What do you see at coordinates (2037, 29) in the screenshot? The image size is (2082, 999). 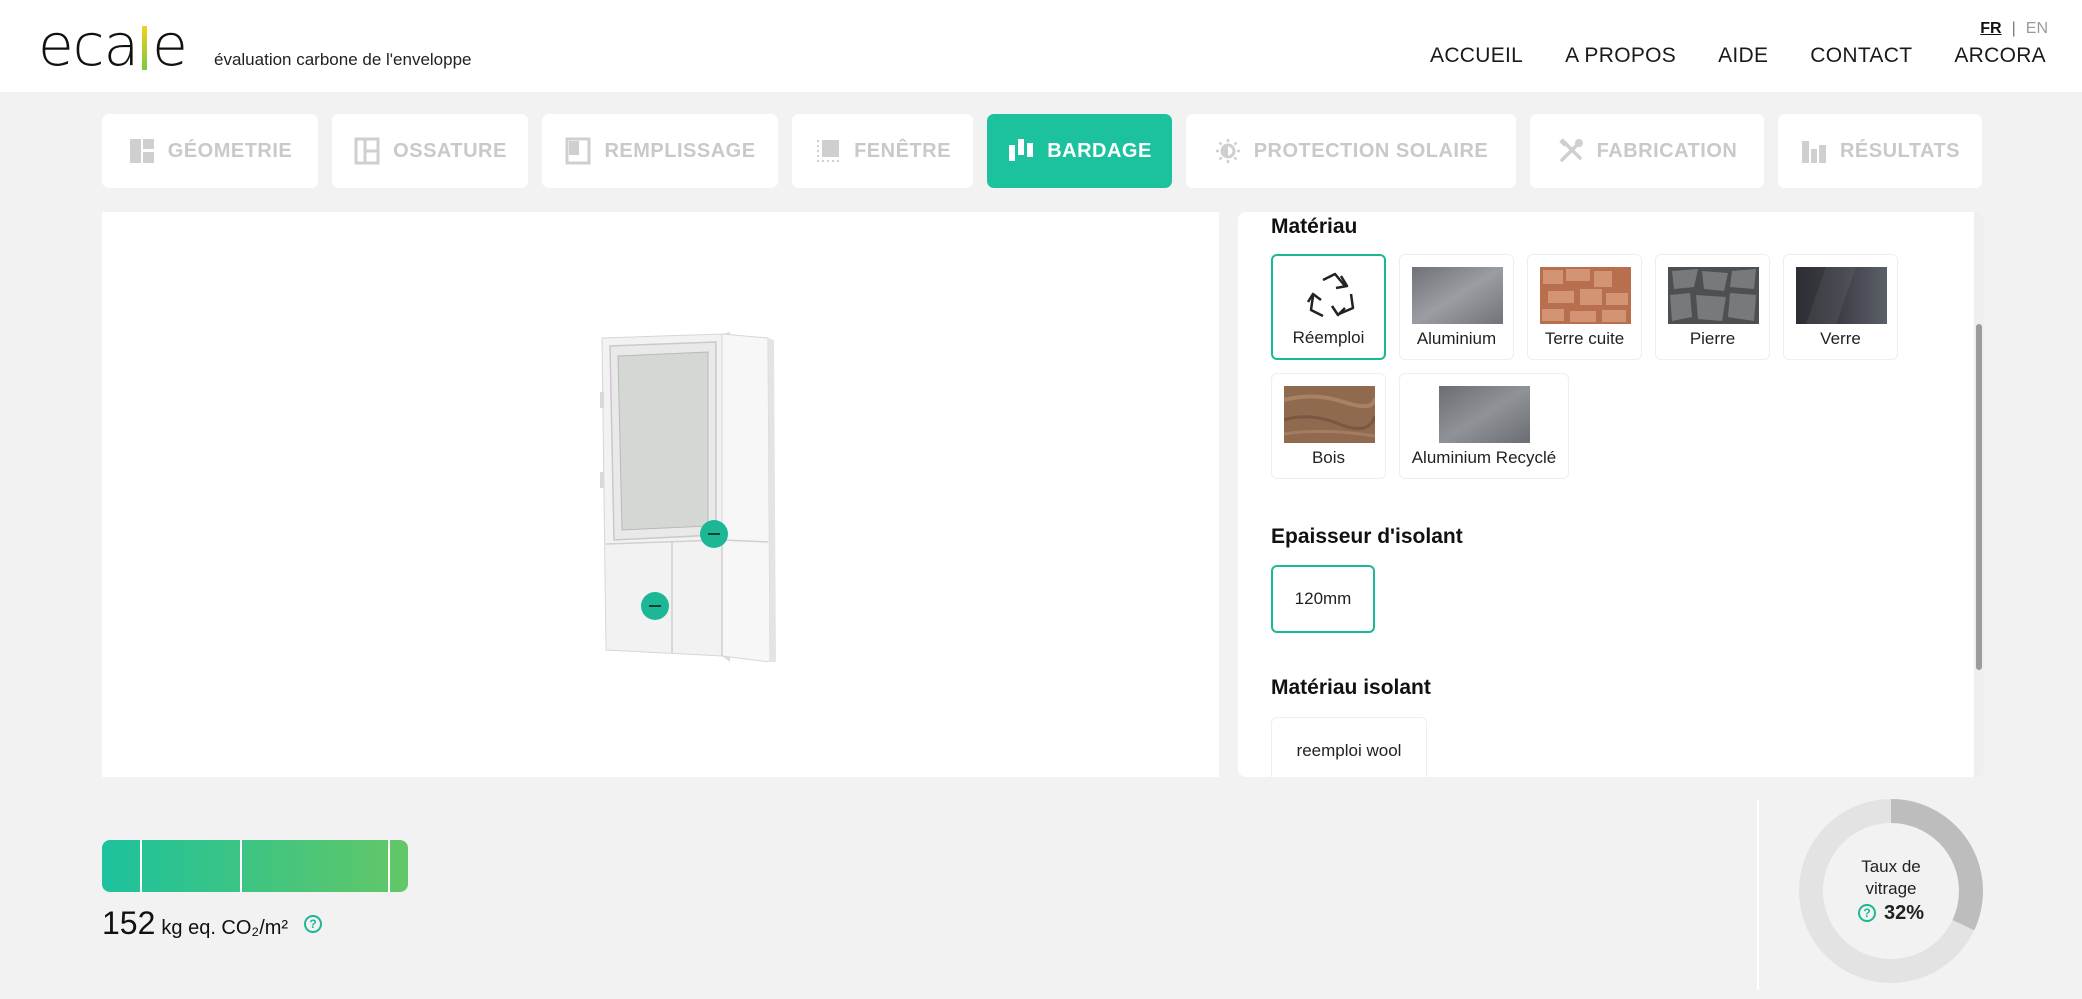 I see `lang-en: EN` at bounding box center [2037, 29].